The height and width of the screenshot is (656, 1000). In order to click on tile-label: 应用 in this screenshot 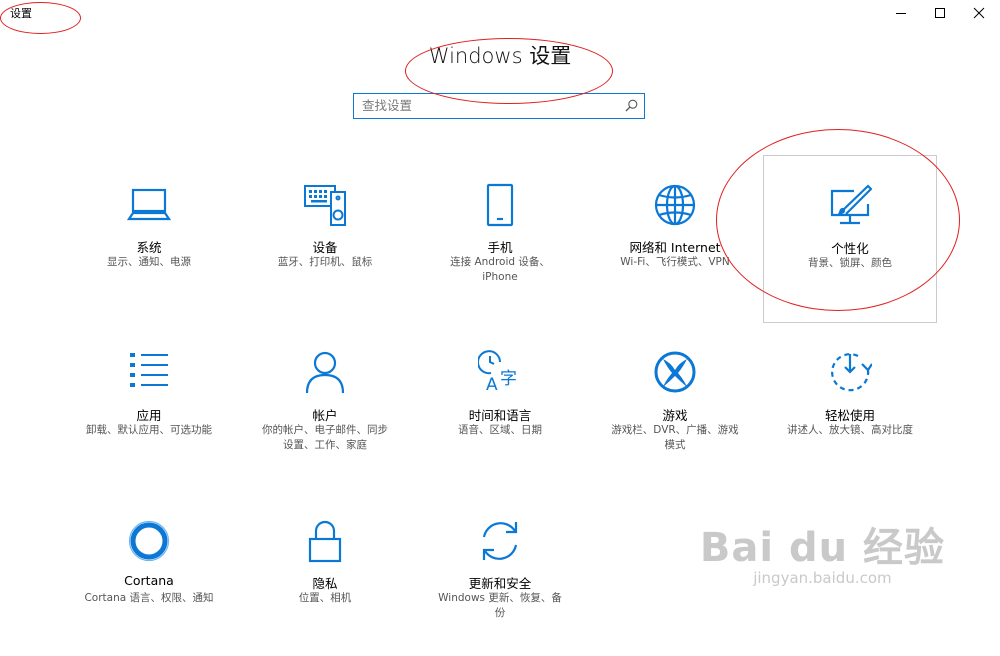, I will do `click(149, 415)`.